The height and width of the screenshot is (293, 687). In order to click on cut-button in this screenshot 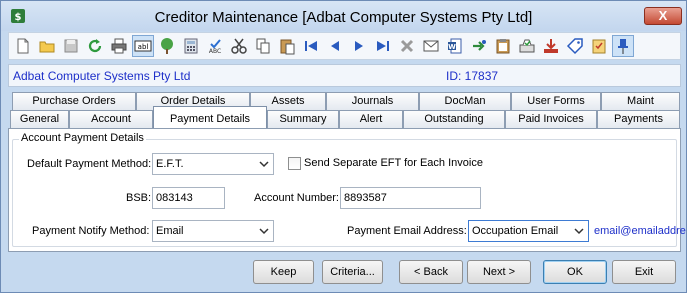, I will do `click(239, 46)`.